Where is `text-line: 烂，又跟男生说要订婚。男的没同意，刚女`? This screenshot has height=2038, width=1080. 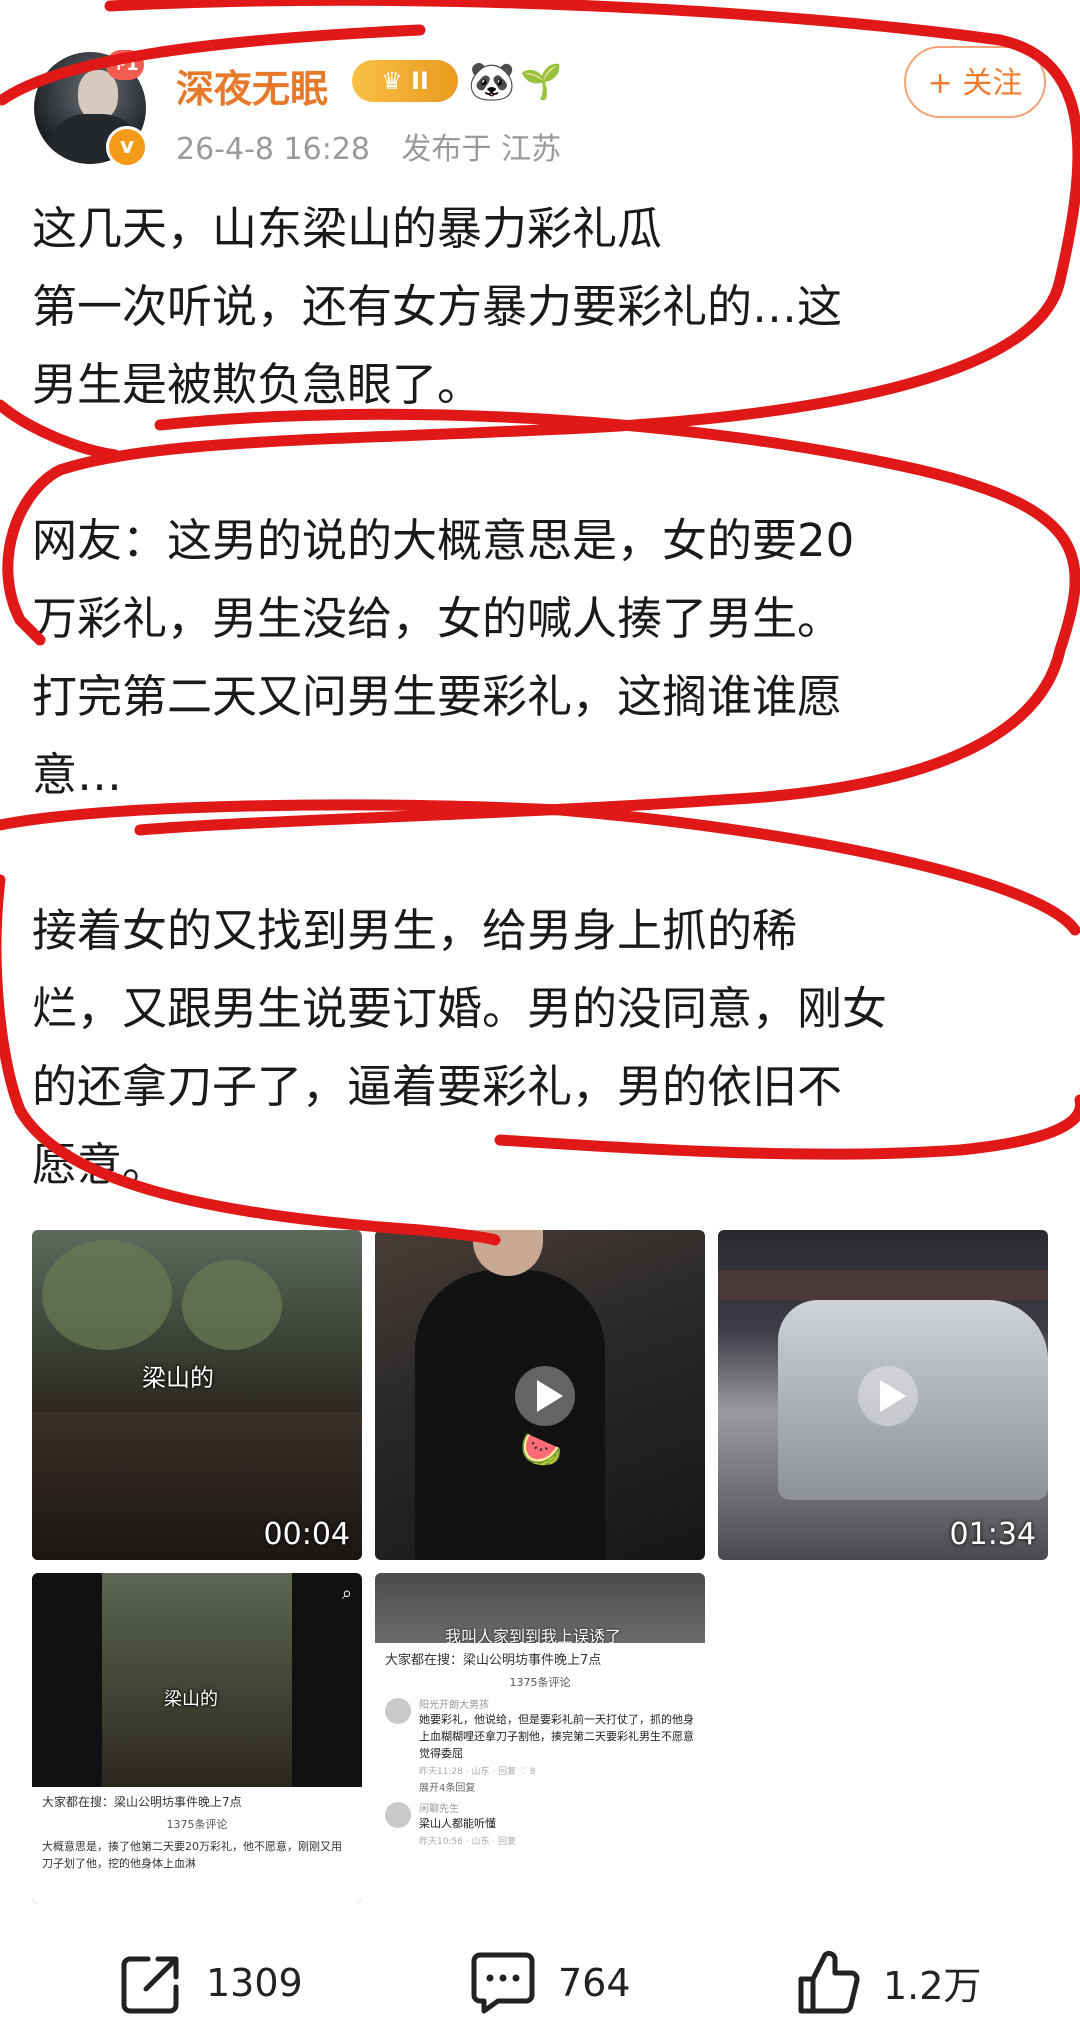
text-line: 烂，又跟男生说要订婚。男的没同意，刚女 is located at coordinates (460, 1008).